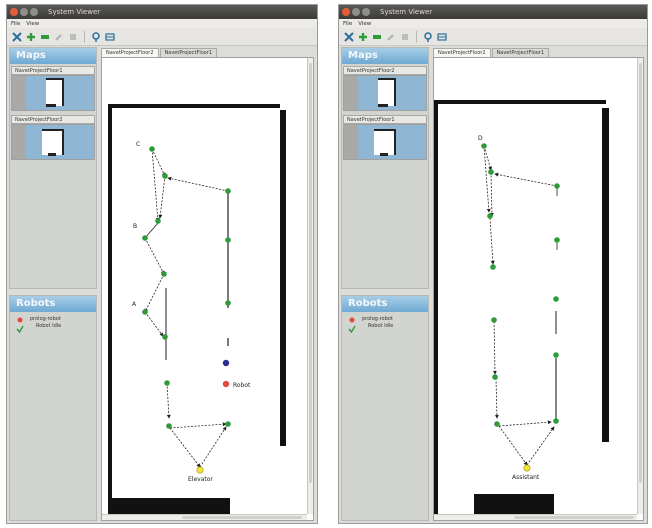 Image resolution: width=652 pixels, height=528 pixels. What do you see at coordinates (520, 285) in the screenshot?
I see `waypoint-nodes` at bounding box center [520, 285].